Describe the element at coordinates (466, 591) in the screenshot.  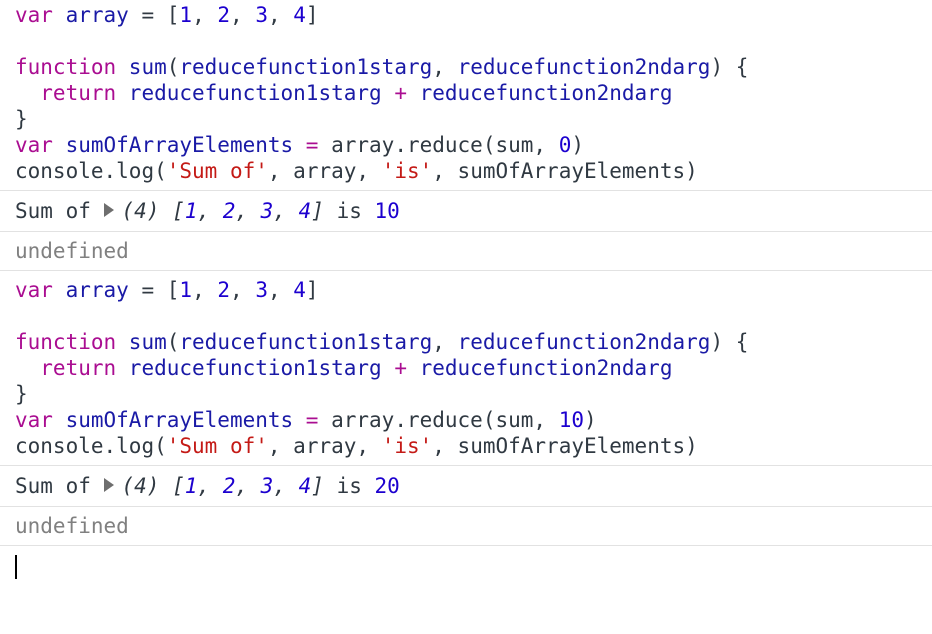
I see `console-prompt-input` at that location.